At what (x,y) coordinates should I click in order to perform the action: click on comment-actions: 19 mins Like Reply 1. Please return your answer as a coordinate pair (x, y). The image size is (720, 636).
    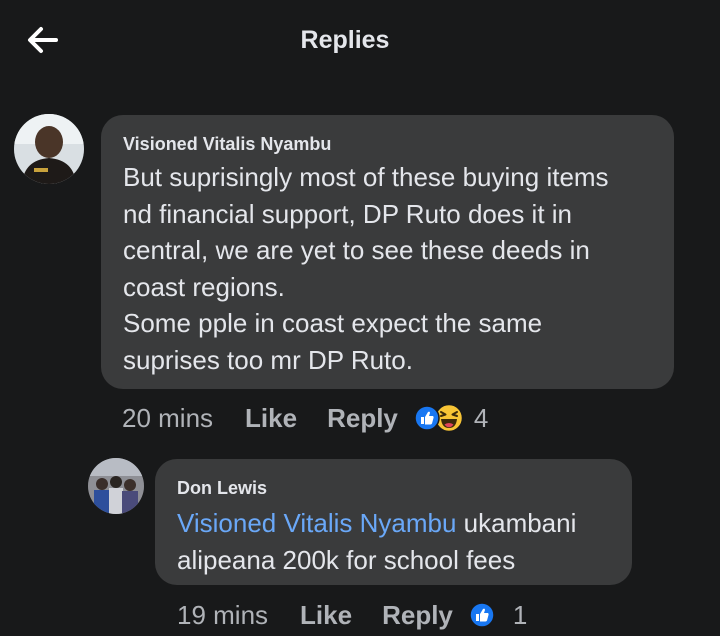
    Looking at the image, I should click on (352, 615).